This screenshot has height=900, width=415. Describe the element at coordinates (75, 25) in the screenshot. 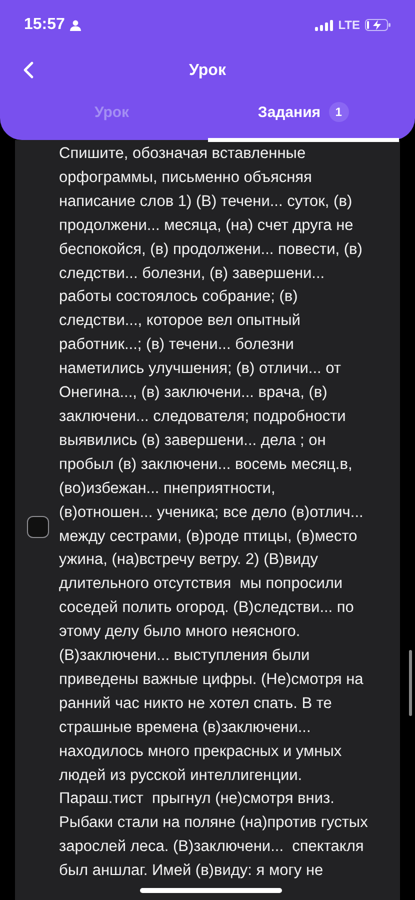

I see `person-icon` at that location.